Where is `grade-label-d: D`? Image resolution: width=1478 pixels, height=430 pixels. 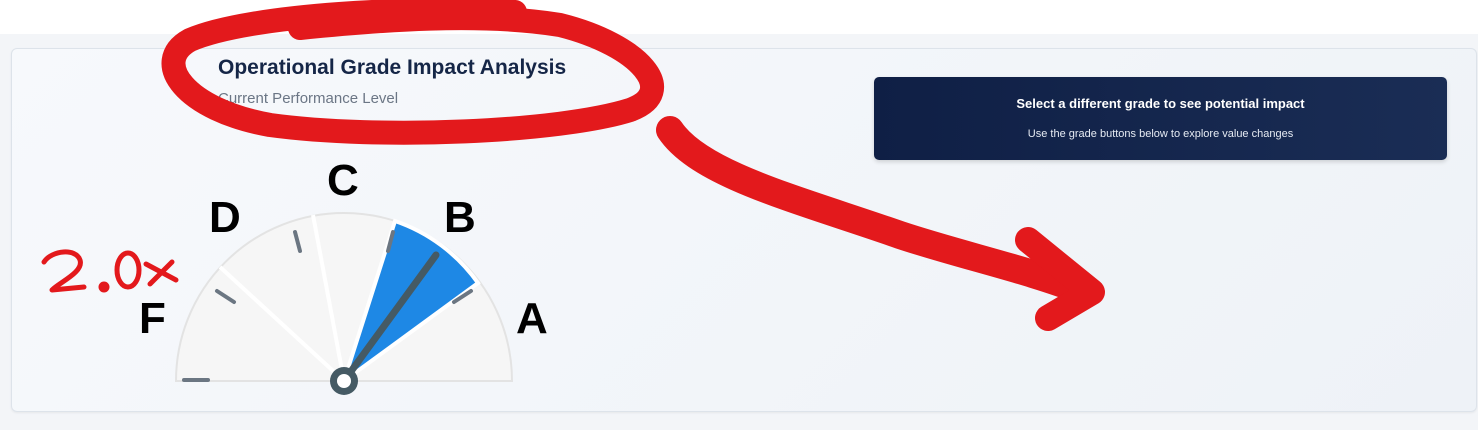
grade-label-d: D is located at coordinates (225, 217).